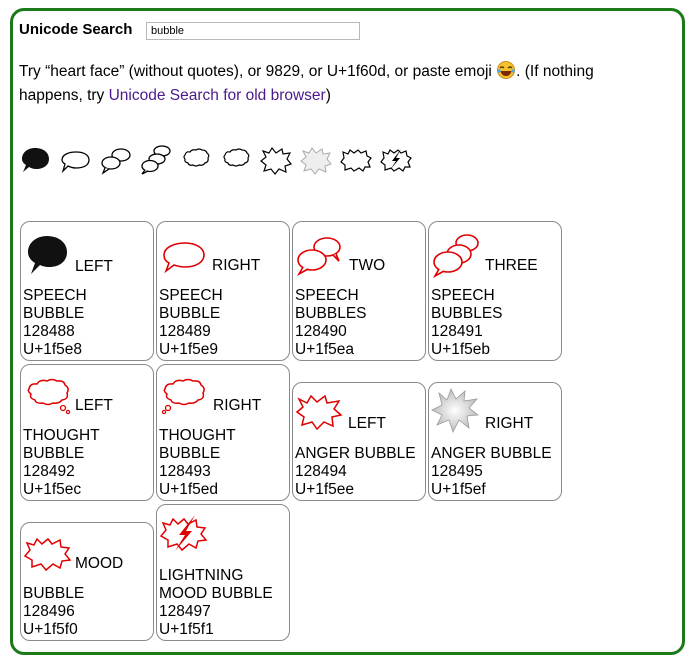 Image resolution: width=695 pixels, height=664 pixels. Describe the element at coordinates (511, 265) in the screenshot. I see `card-word: THREE` at that location.